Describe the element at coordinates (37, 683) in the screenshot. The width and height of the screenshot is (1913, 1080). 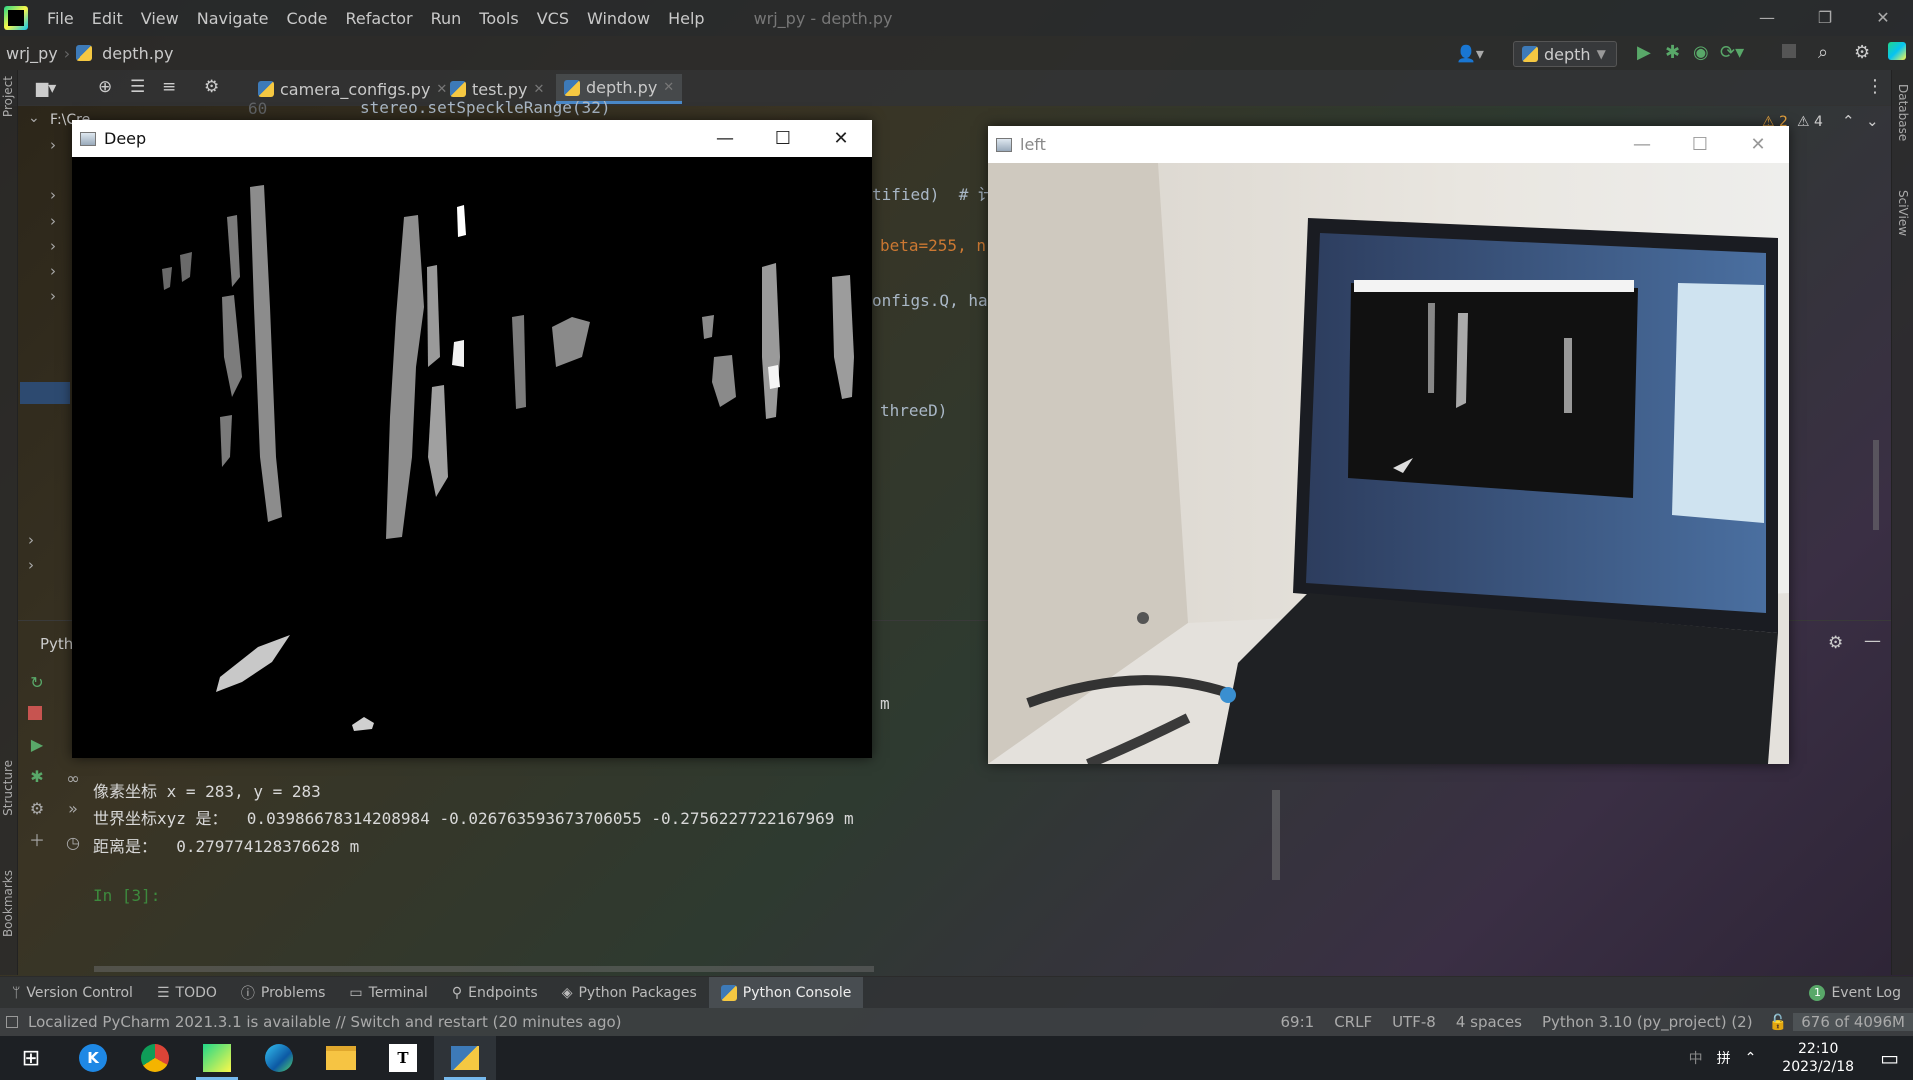
I see `rerun-icon: ↻` at that location.